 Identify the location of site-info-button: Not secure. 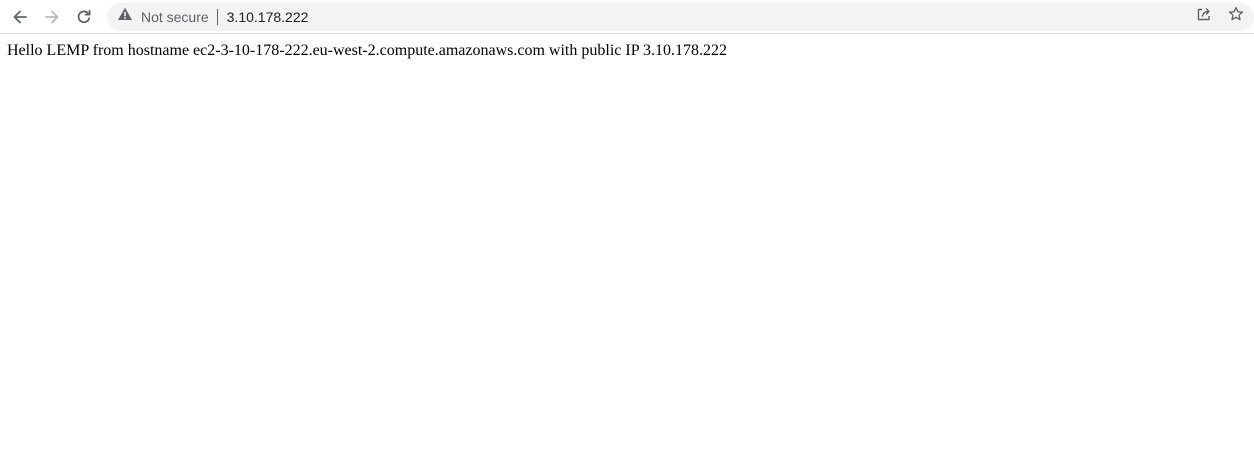
(158, 17).